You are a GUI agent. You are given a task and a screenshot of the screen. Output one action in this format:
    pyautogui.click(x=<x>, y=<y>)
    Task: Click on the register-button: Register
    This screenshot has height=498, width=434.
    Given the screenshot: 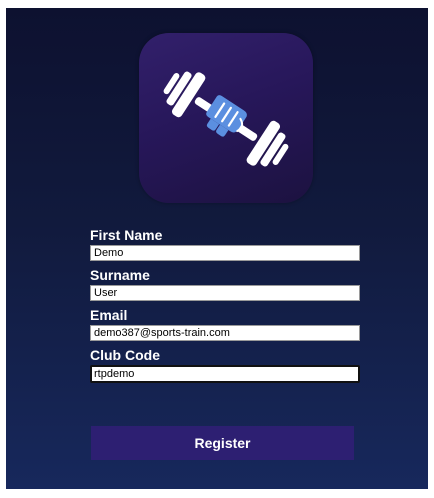 What is the action you would take?
    pyautogui.click(x=222, y=443)
    